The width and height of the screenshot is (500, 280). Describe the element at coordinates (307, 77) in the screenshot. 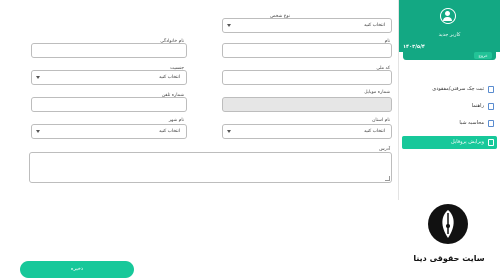

I see `national-code-field` at that location.